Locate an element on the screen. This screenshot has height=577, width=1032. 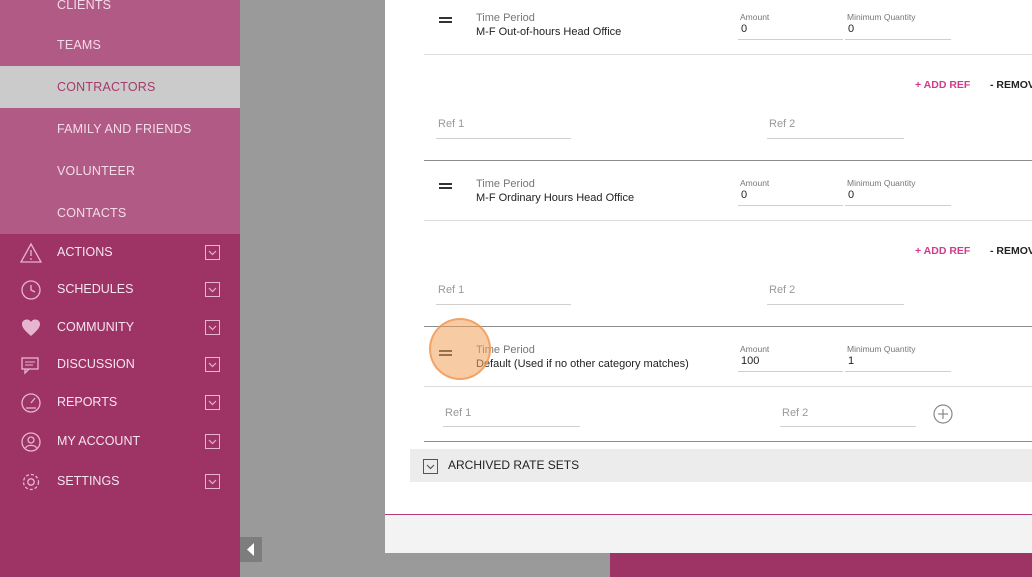
sidebar-item-reports: Reports is located at coordinates (120, 402).